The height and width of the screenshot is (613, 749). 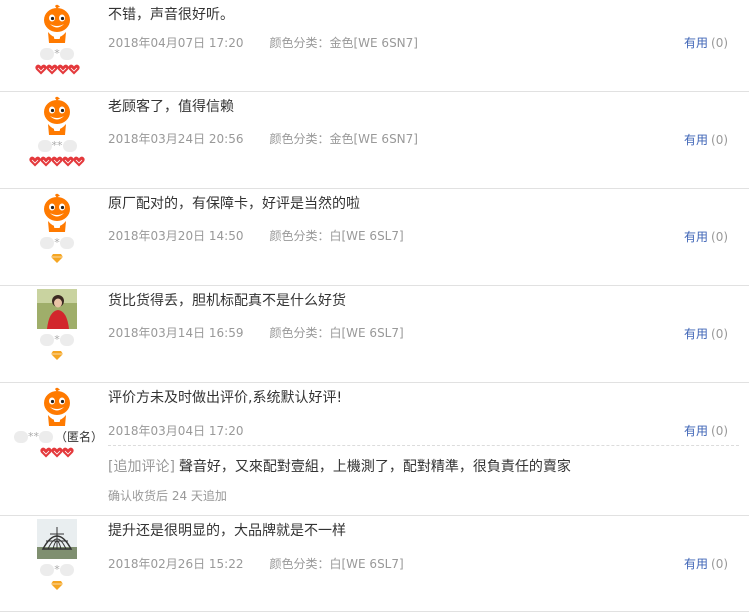 What do you see at coordinates (176, 43) in the screenshot?
I see `review-date: 2018年04月07日 17:20` at bounding box center [176, 43].